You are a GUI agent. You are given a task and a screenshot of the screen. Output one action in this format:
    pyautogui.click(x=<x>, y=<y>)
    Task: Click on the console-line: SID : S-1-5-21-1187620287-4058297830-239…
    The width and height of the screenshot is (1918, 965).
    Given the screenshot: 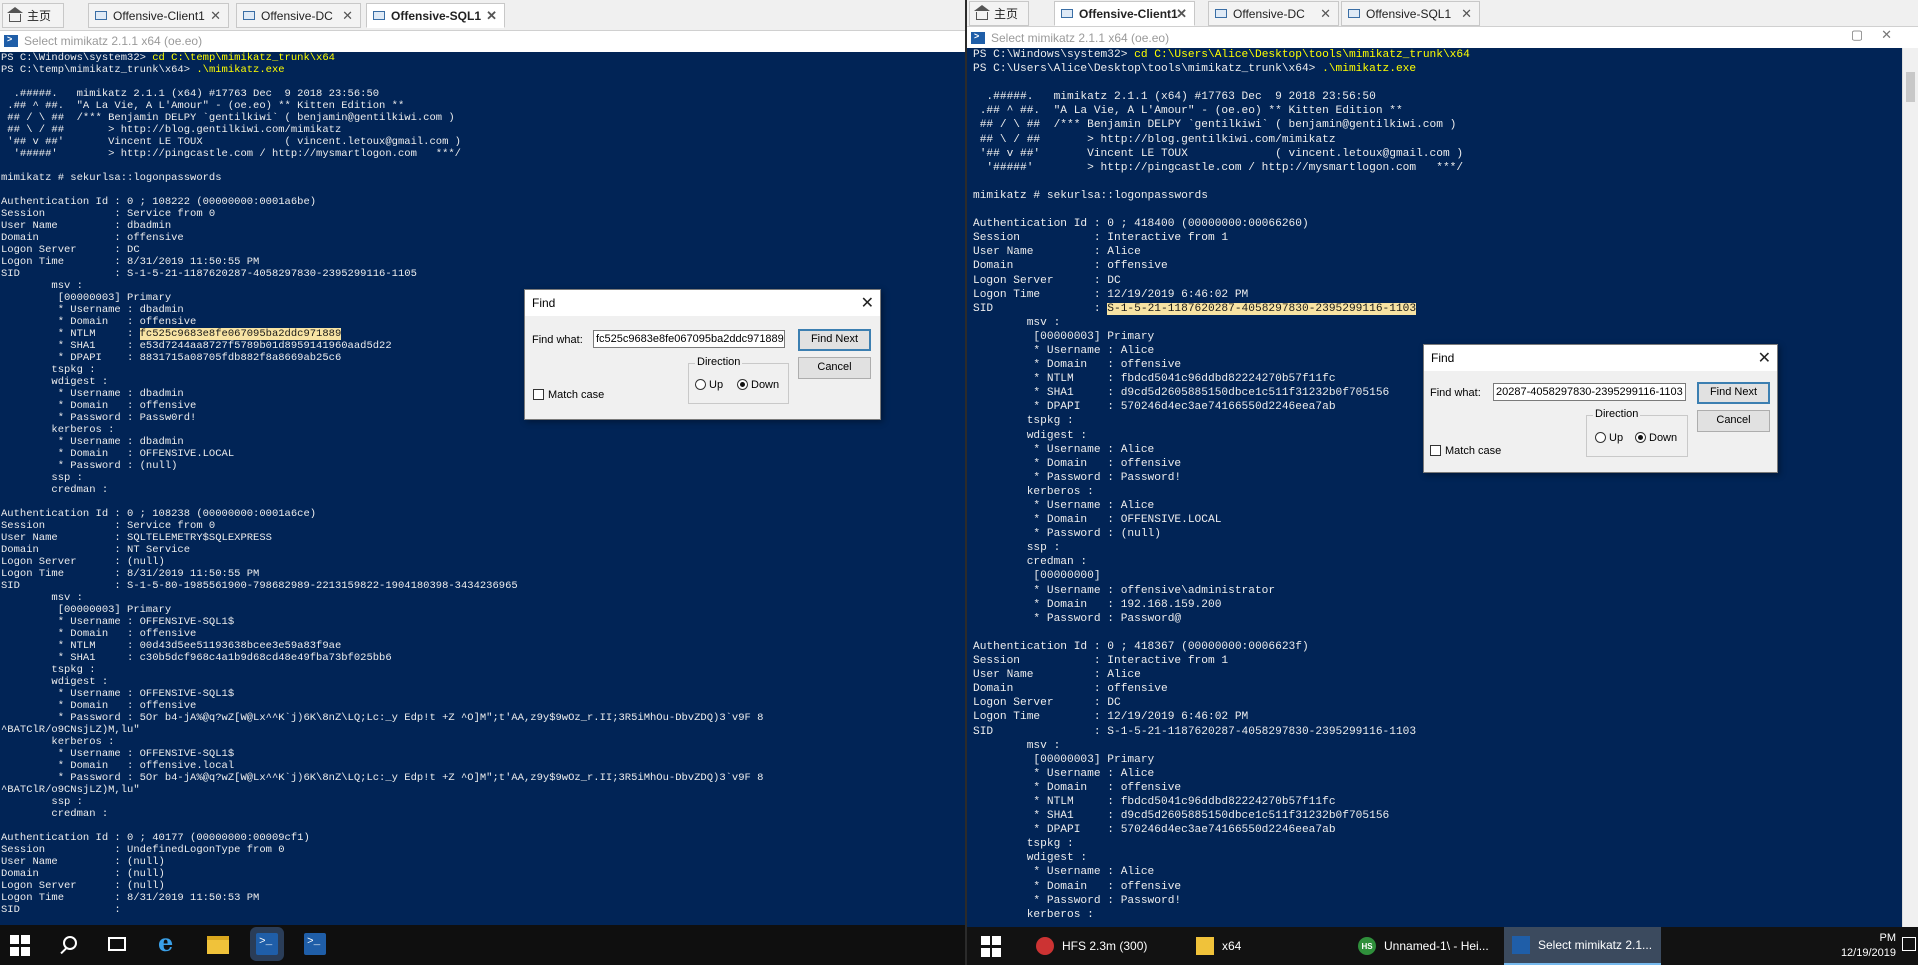 What is the action you would take?
    pyautogui.click(x=1445, y=732)
    